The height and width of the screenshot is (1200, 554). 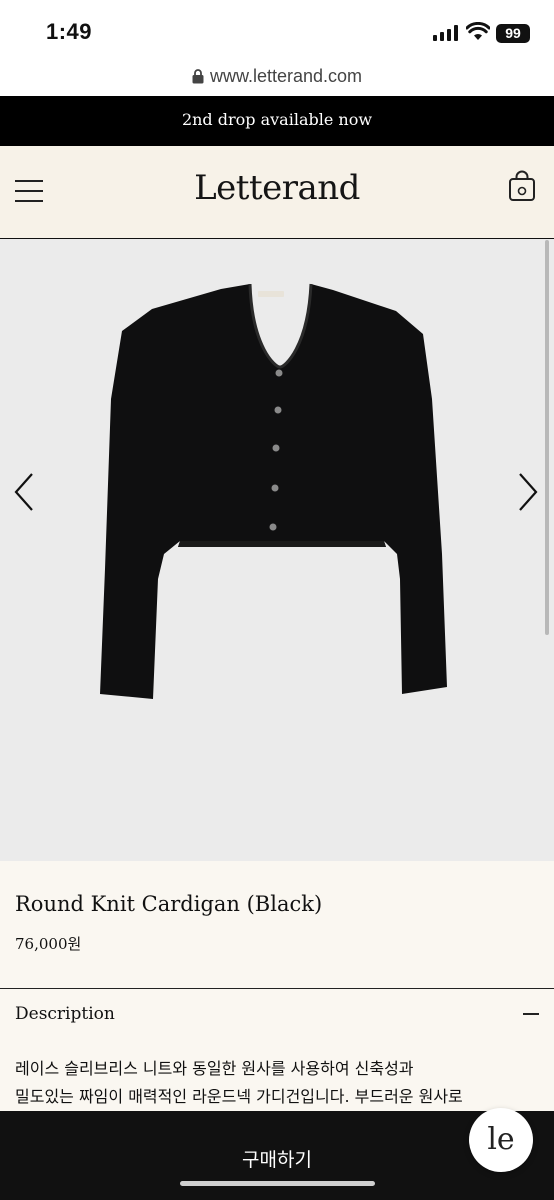 What do you see at coordinates (528, 492) in the screenshot?
I see `chevron-right-icon` at bounding box center [528, 492].